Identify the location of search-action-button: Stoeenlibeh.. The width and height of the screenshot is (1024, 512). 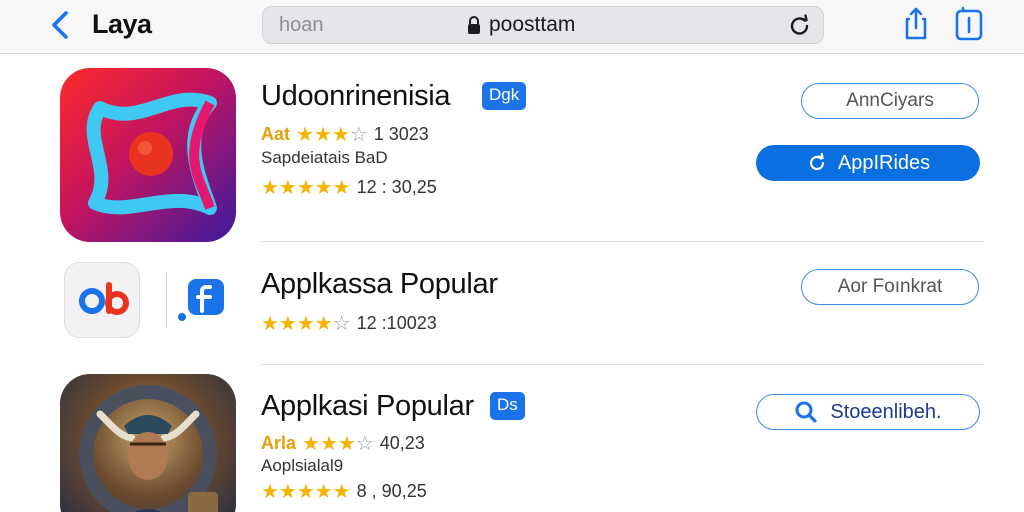
(868, 412).